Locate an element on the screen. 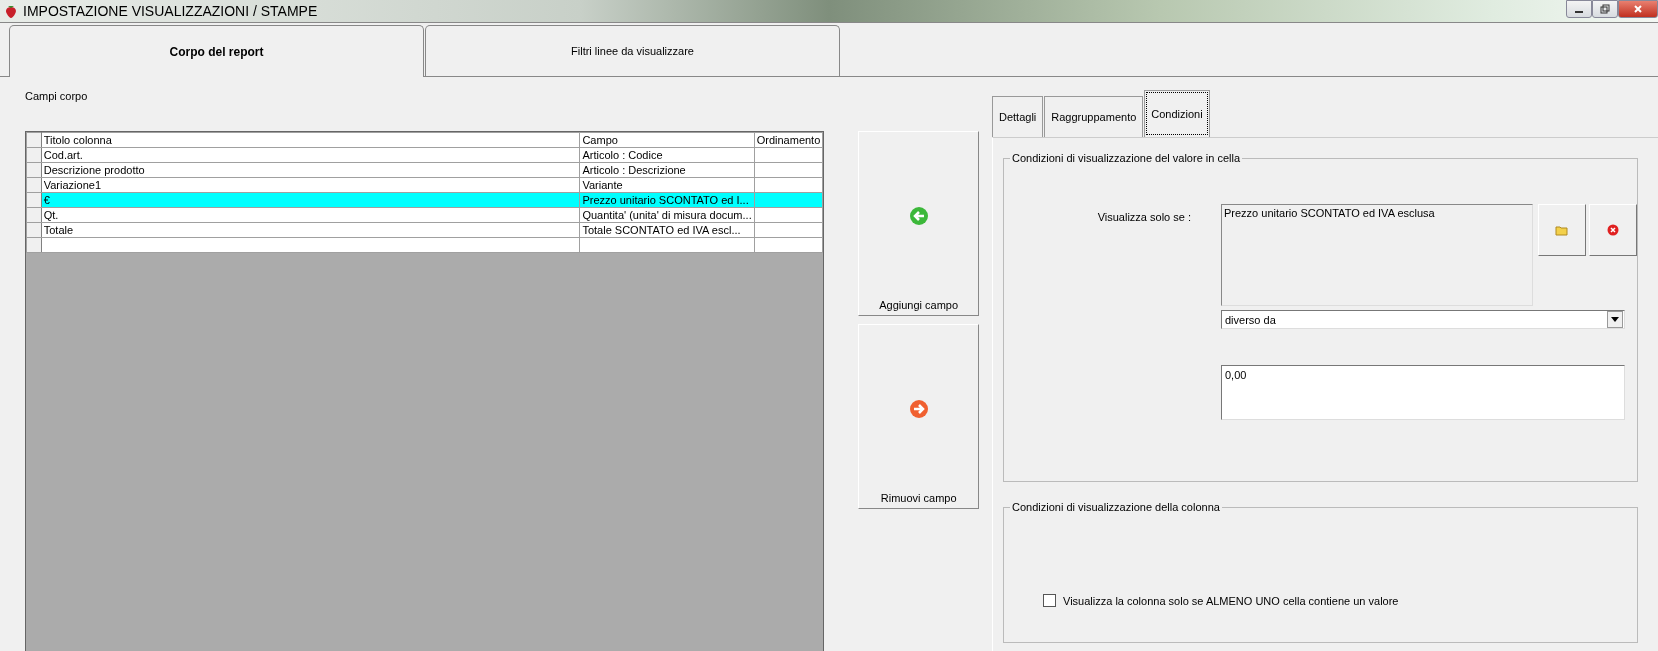 The image size is (1658, 651). value-field: 0,00 is located at coordinates (1423, 392).